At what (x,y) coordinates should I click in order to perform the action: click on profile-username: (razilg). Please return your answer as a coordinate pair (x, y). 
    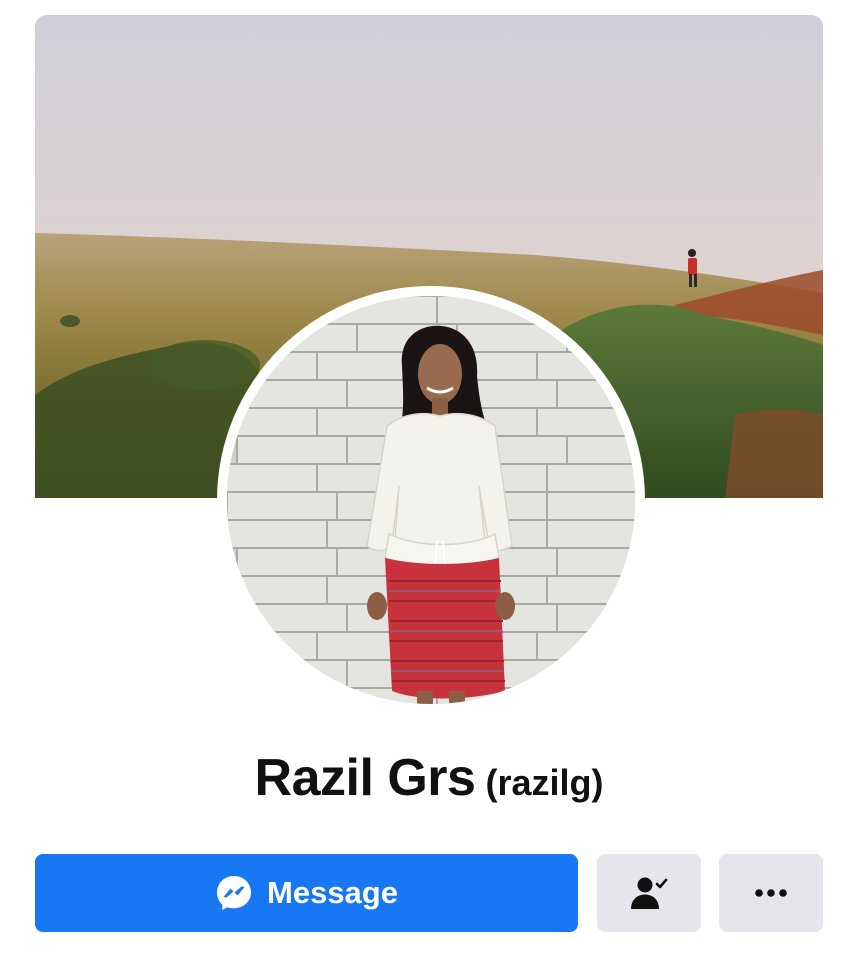
    Looking at the image, I should click on (544, 782).